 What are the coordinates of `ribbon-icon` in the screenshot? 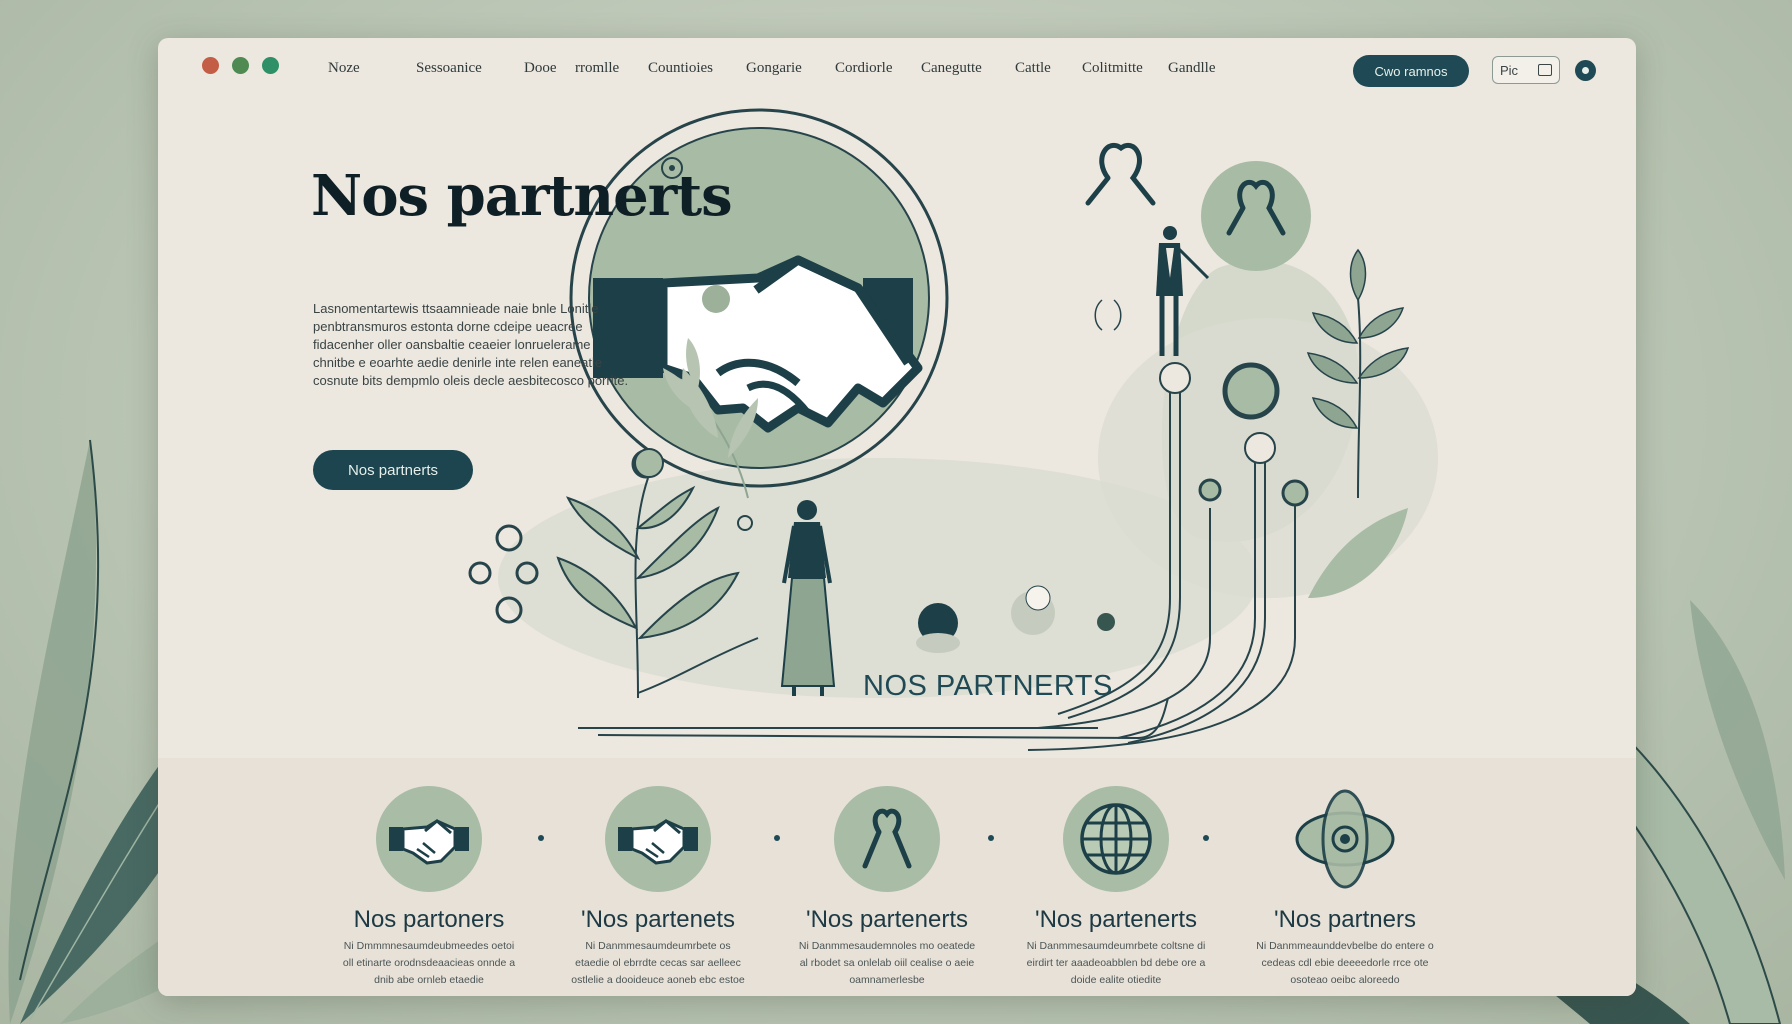 It's located at (887, 838).